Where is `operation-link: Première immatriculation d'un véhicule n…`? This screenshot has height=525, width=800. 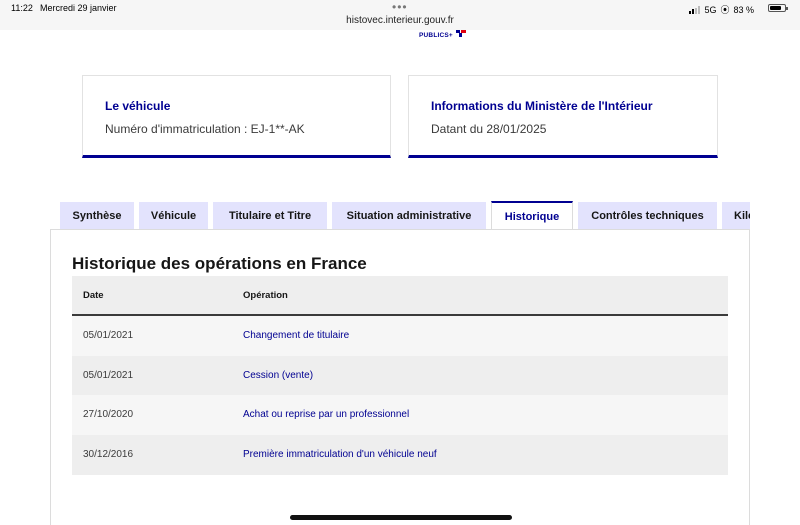
operation-link: Première immatriculation d'un véhicule n… is located at coordinates (340, 454).